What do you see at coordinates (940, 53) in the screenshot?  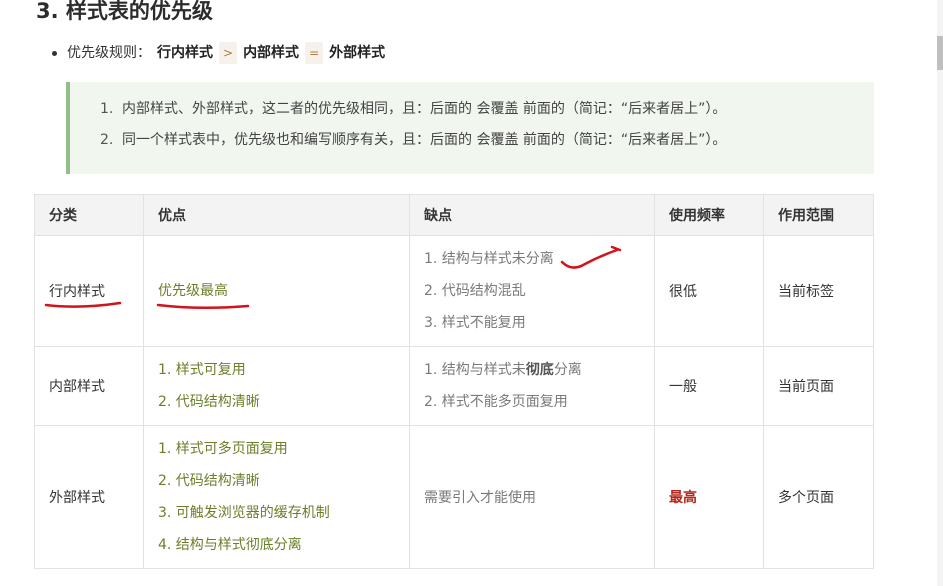 I see `scrollbar-thumb` at bounding box center [940, 53].